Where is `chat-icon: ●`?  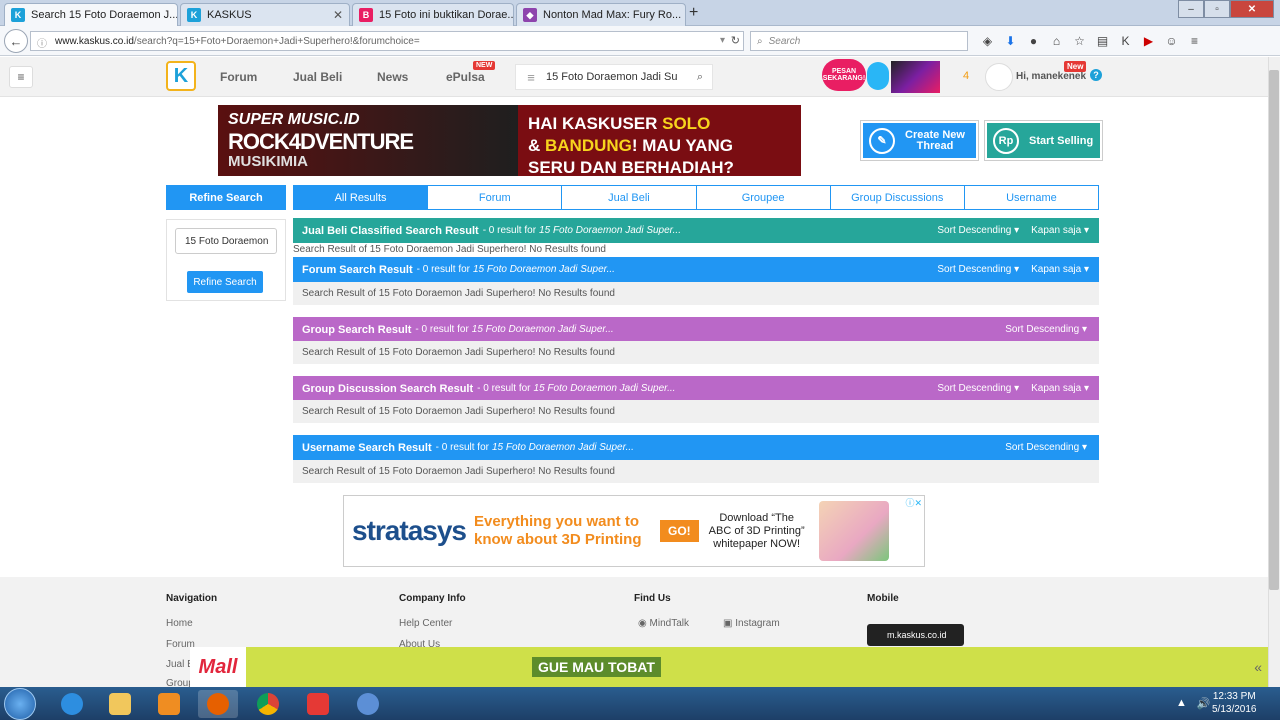 chat-icon: ● is located at coordinates (1033, 40).